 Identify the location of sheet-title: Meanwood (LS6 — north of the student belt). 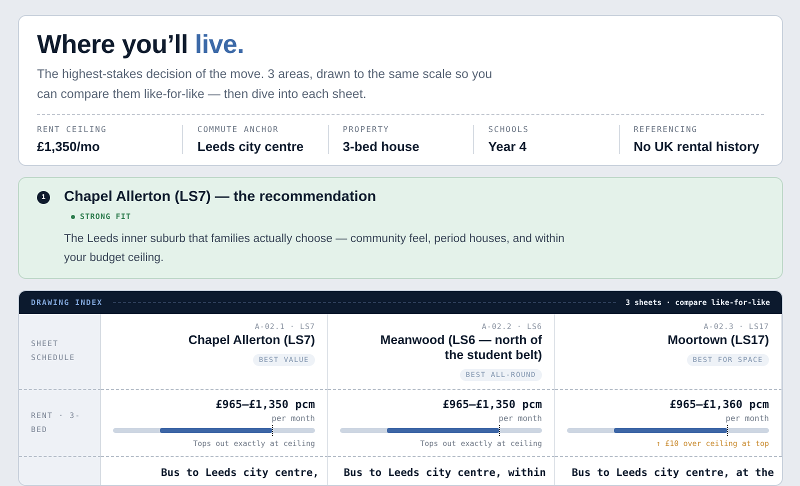
(460, 347).